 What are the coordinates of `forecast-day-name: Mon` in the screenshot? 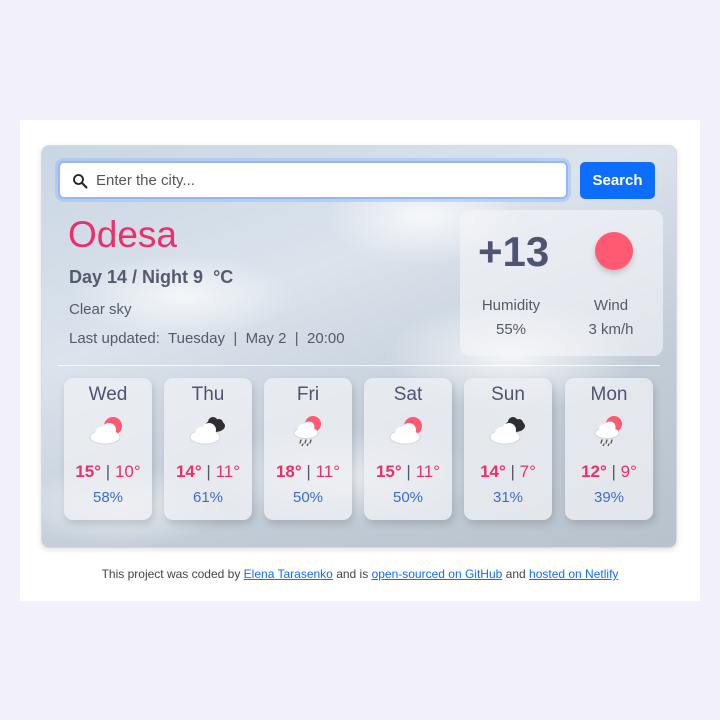 It's located at (609, 394).